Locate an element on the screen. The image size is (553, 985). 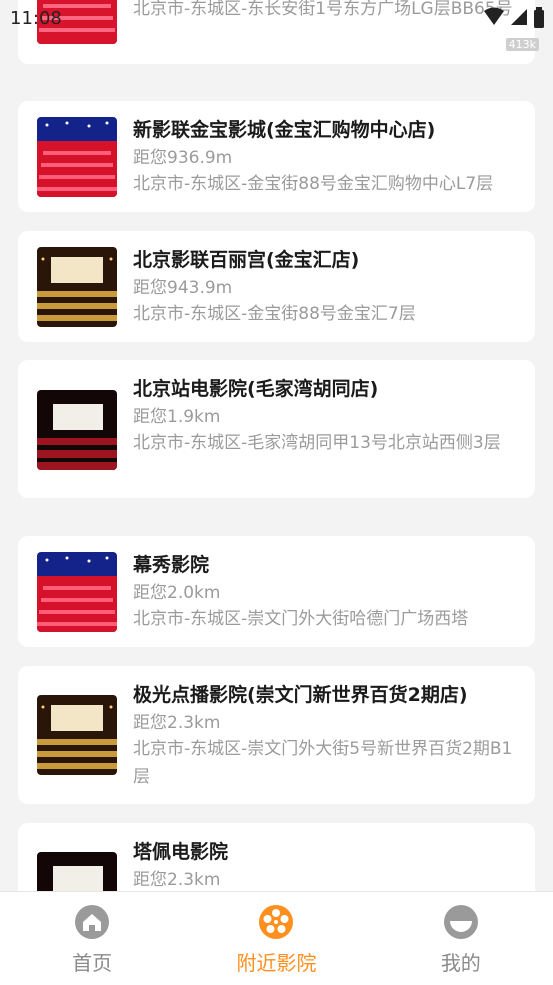
cinema-distance: 距您936.9m is located at coordinates (183, 158).